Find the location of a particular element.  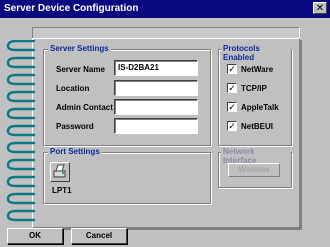

window-title: Server Device Configuration is located at coordinates (71, 8).